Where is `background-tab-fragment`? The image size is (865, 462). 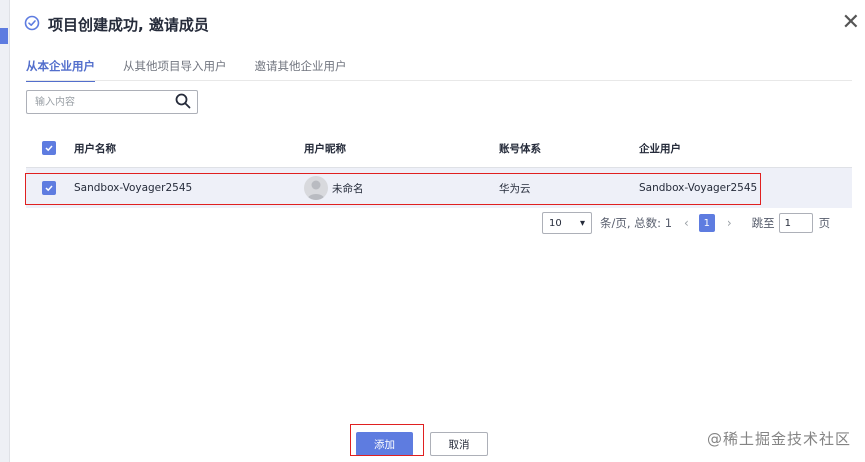
background-tab-fragment is located at coordinates (4, 36).